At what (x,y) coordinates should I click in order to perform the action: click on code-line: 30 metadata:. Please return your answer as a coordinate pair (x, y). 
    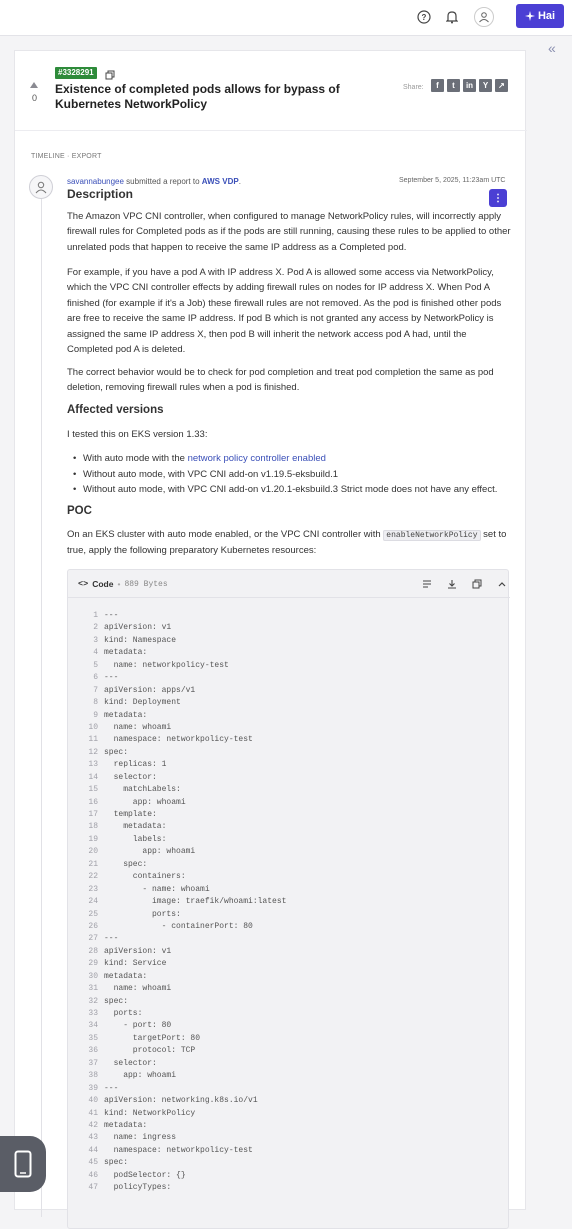
    Looking at the image, I should click on (289, 977).